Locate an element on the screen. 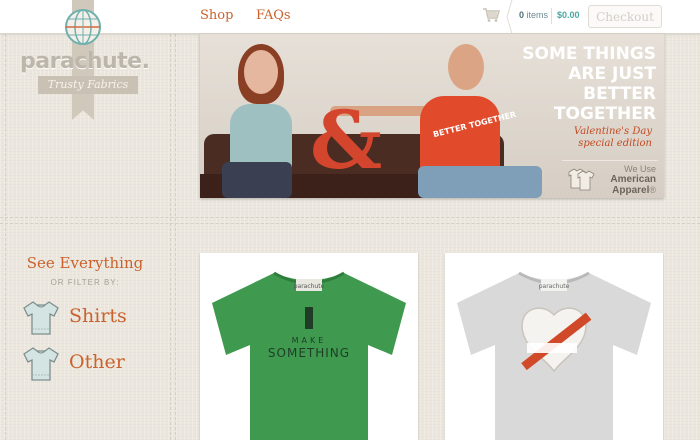 The image size is (700, 440). nav-faqs-link: FAQs is located at coordinates (273, 15).